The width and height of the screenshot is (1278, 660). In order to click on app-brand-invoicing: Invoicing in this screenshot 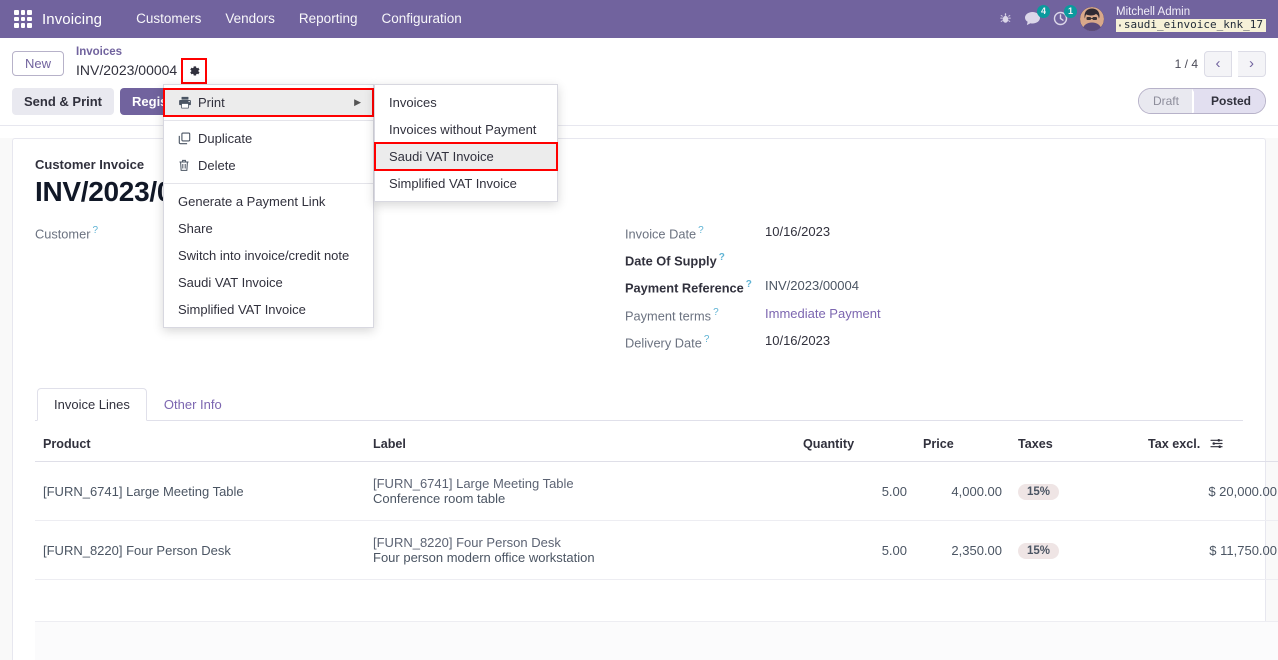, I will do `click(72, 19)`.